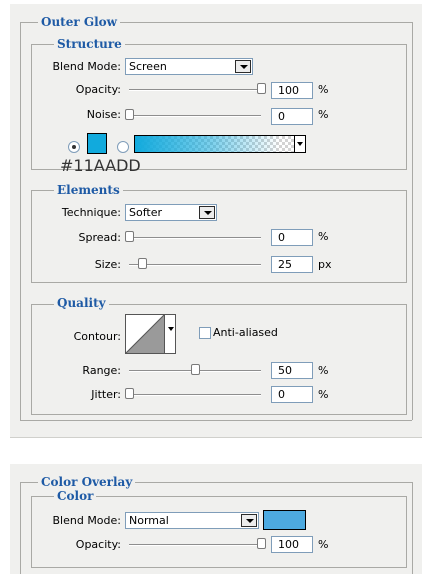 This screenshot has width=422, height=574. Describe the element at coordinates (197, 88) in the screenshot. I see `opacity-slider` at that location.